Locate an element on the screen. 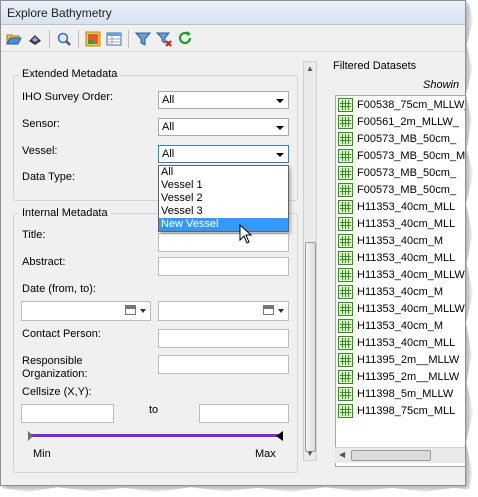  responsible-organization-field is located at coordinates (223, 364).